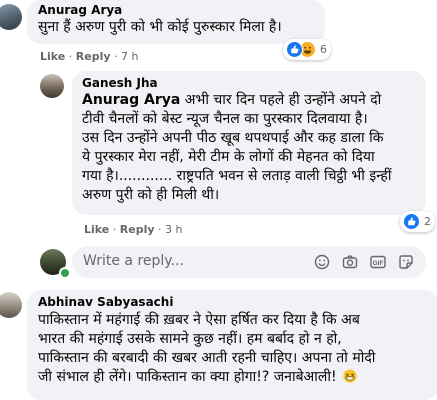  What do you see at coordinates (307, 49) in the screenshot?
I see `reaction-summary: 6` at bounding box center [307, 49].